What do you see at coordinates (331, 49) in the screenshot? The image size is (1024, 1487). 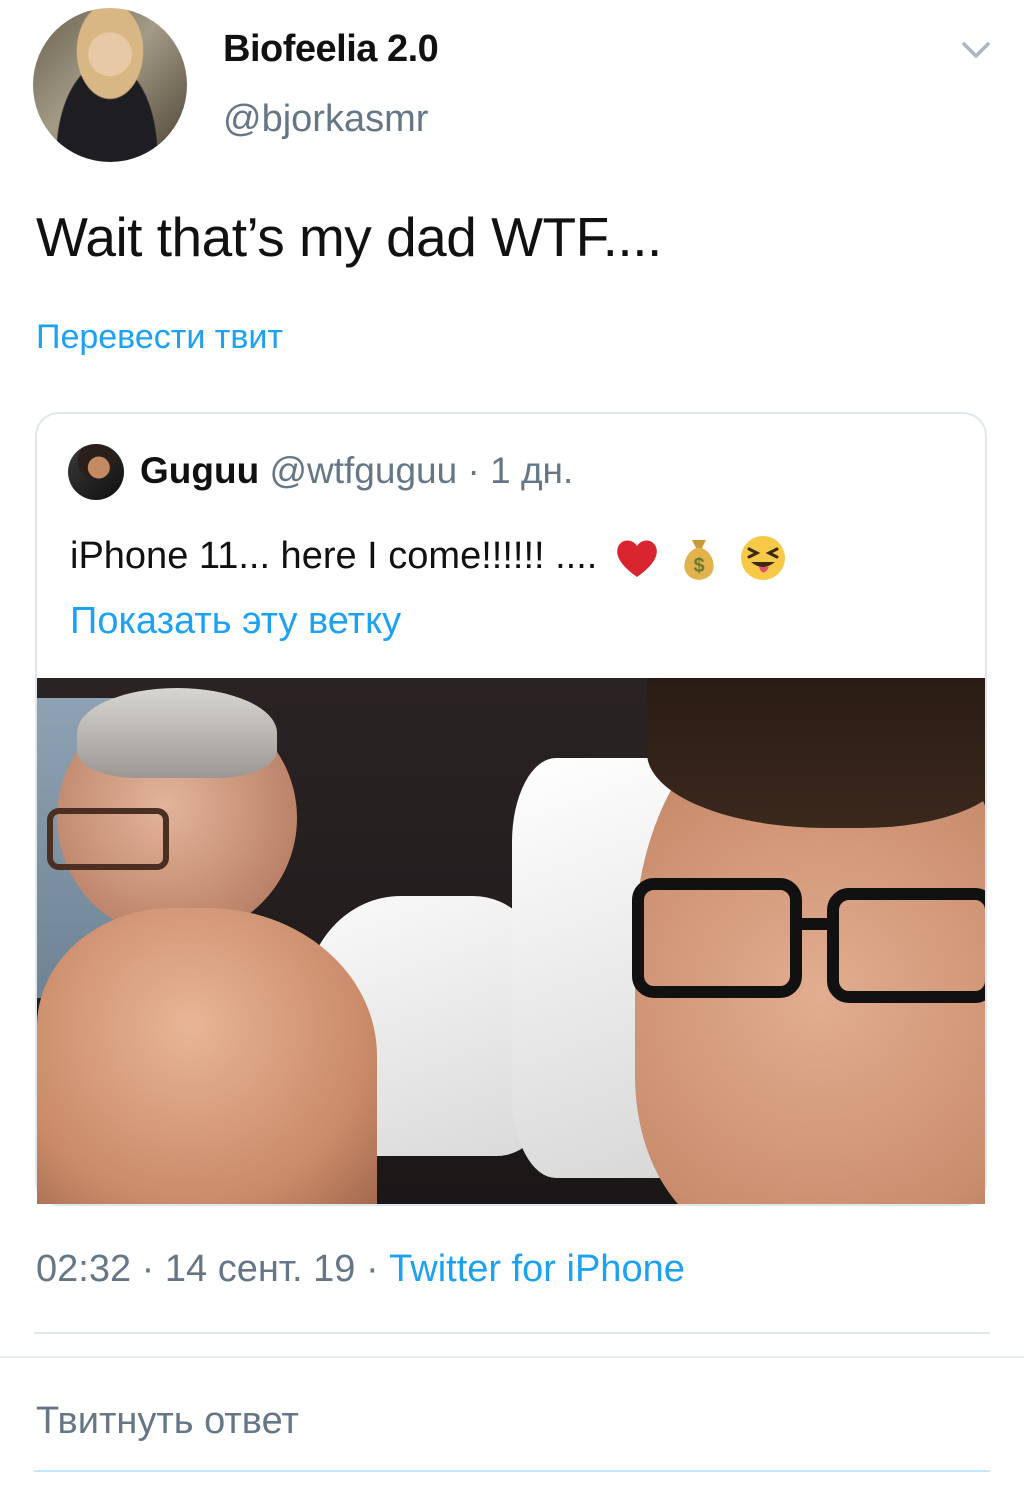 I see `author-display-name: Biofeelia 2.0` at bounding box center [331, 49].